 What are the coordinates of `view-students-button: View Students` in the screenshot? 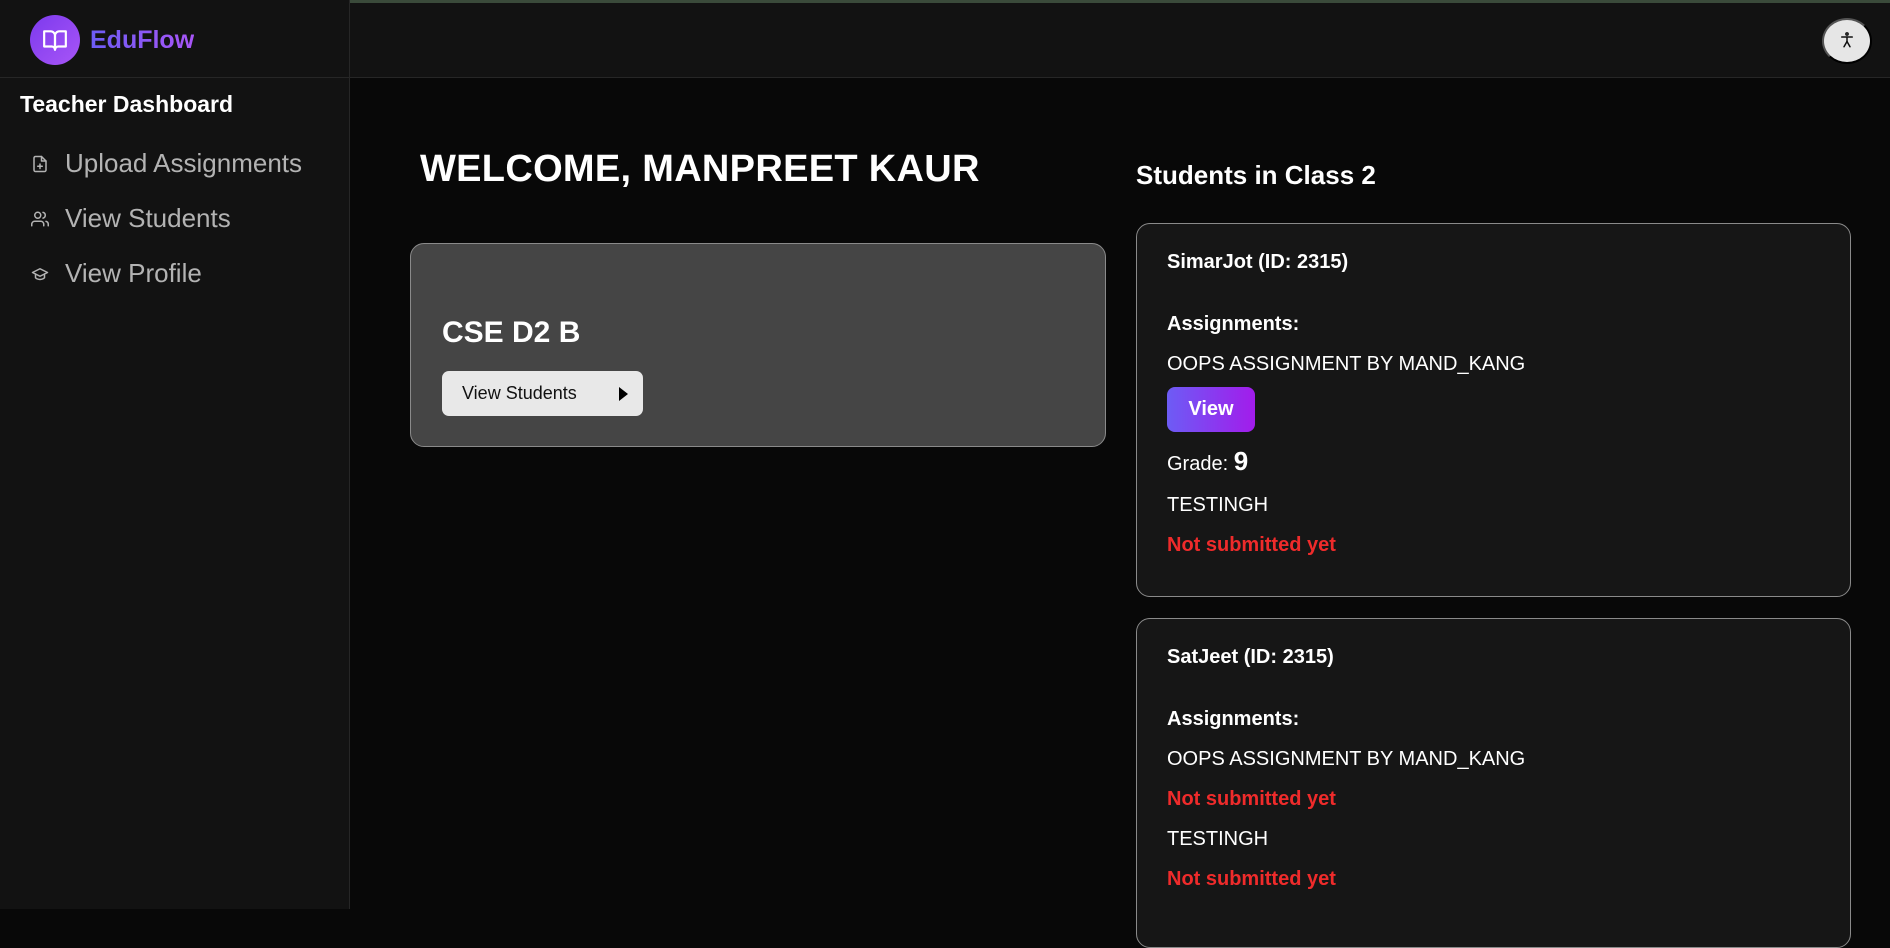 It's located at (542, 393).